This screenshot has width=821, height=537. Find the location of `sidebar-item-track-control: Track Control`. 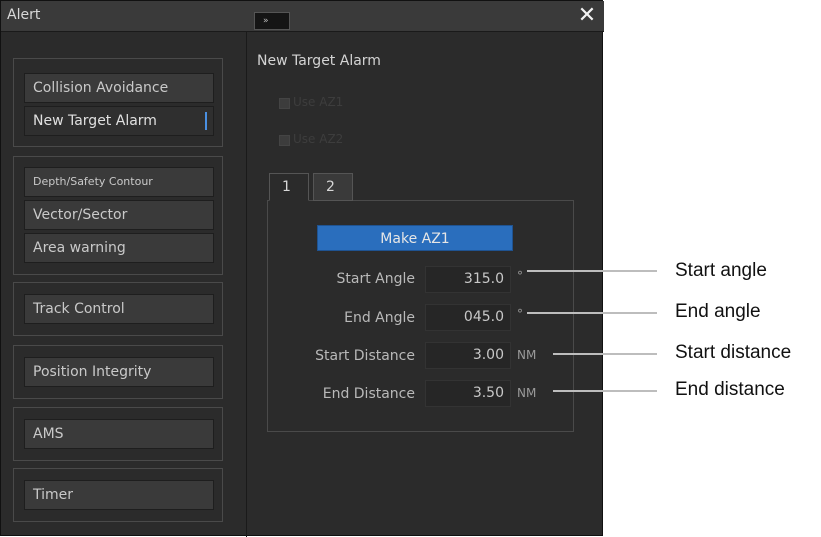

sidebar-item-track-control: Track Control is located at coordinates (119, 309).